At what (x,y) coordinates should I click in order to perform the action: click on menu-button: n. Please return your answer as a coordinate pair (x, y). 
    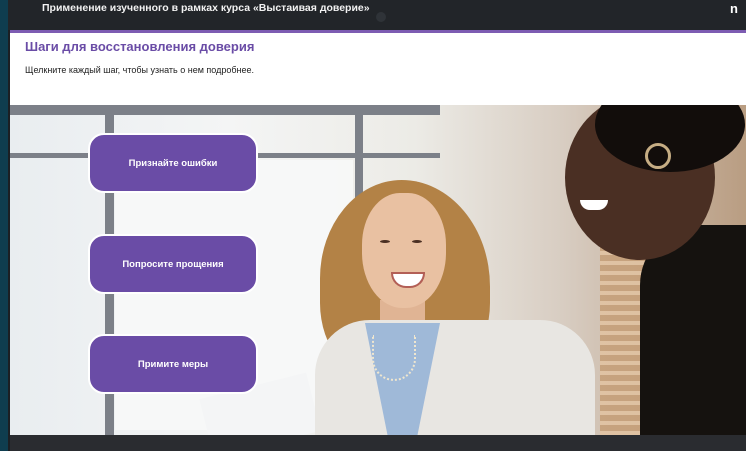
    Looking at the image, I should click on (734, 8).